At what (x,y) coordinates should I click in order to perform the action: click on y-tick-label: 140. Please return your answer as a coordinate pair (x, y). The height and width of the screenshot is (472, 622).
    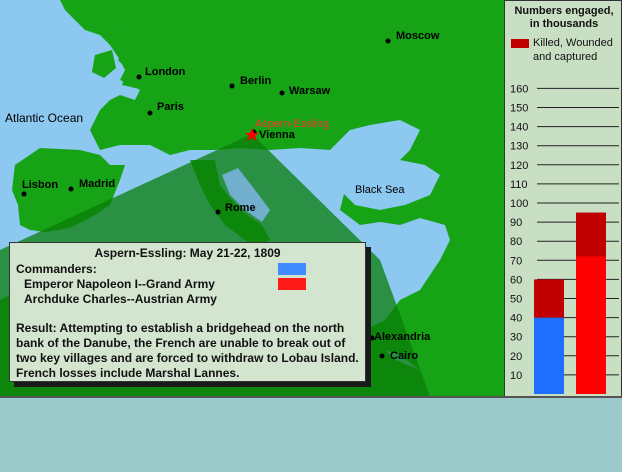
    Looking at the image, I should click on (519, 128).